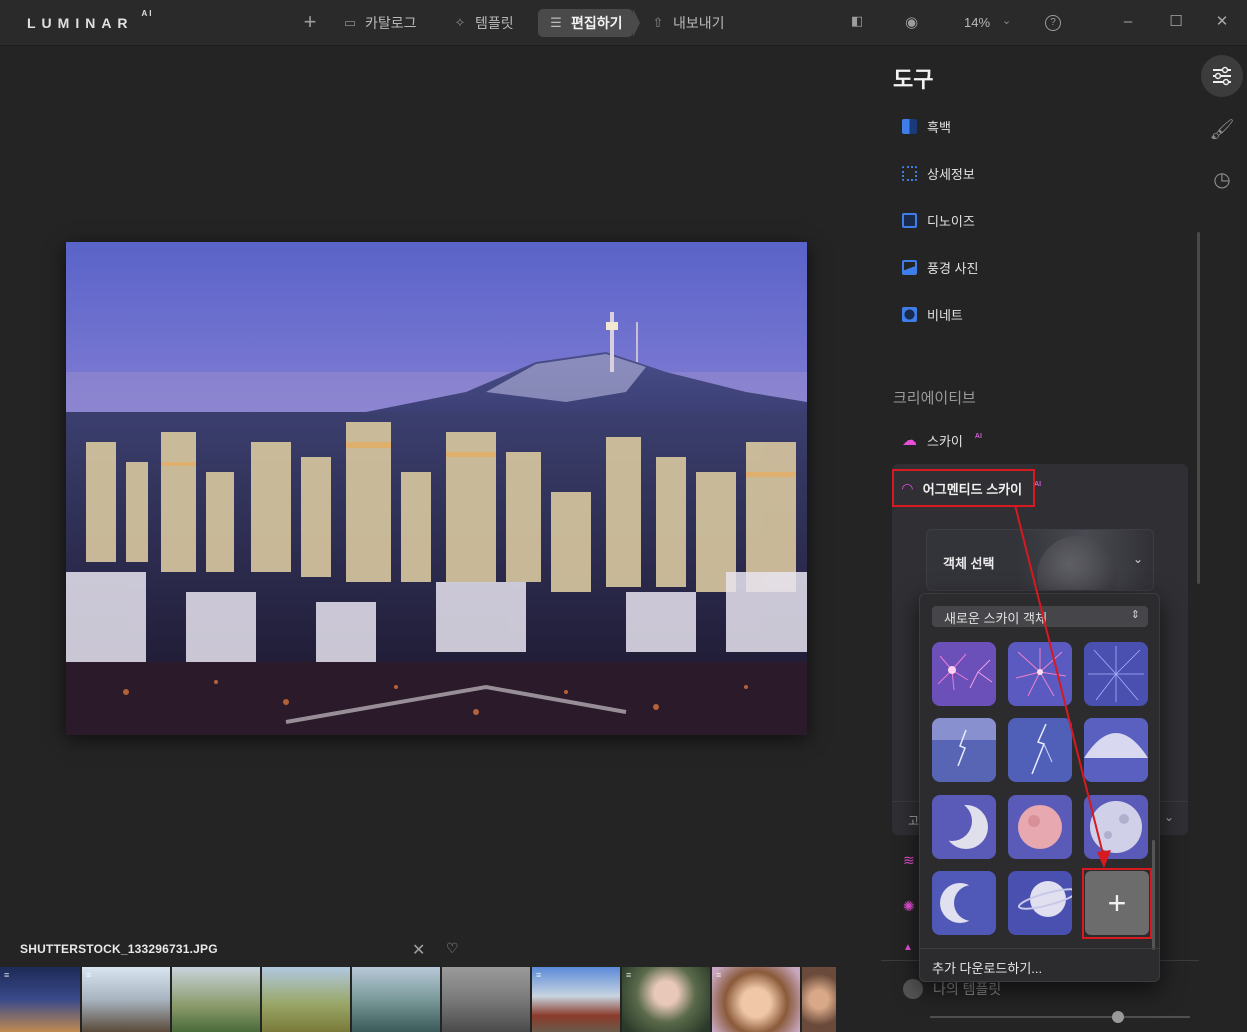  I want to click on sun-icon: ✺, so click(909, 906).